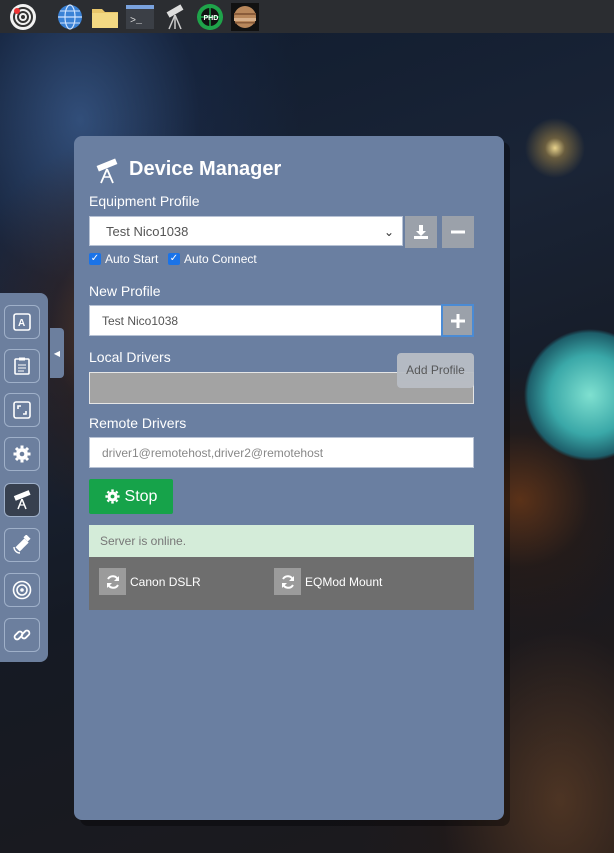 The height and width of the screenshot is (853, 614). I want to click on fullscreen-icon, so click(22, 410).